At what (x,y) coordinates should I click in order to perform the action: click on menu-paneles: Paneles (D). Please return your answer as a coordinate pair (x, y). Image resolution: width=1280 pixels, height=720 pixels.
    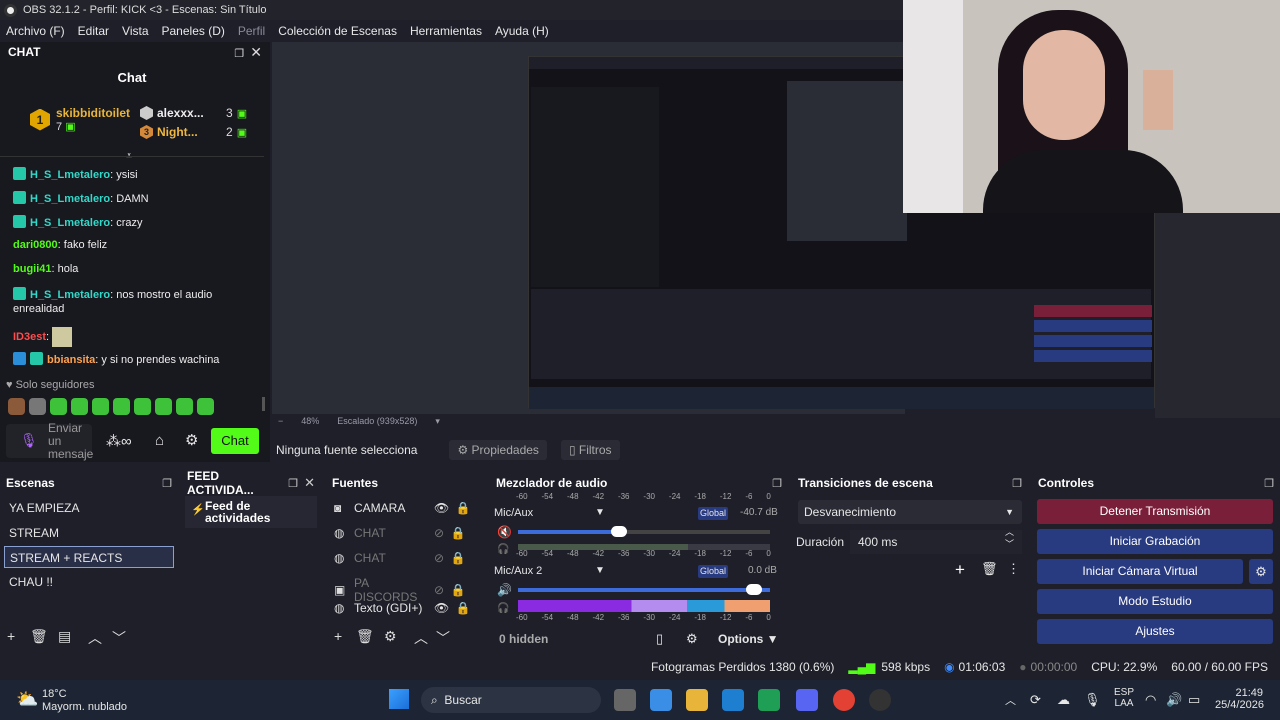
    Looking at the image, I should click on (193, 31).